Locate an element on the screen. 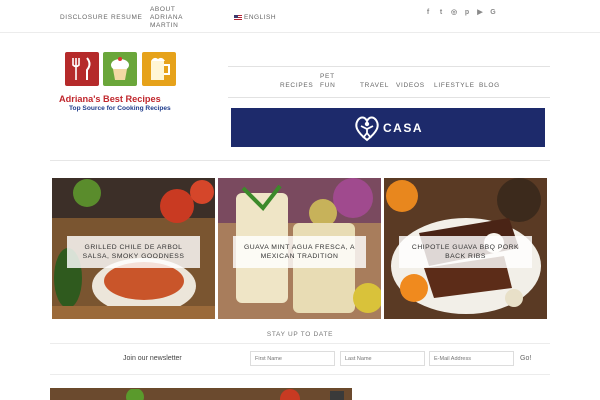 The image size is (600, 400). featured-card-ribs: CHIPOTLE GUAVA BBQ PORK BACK RIBS is located at coordinates (465, 248).